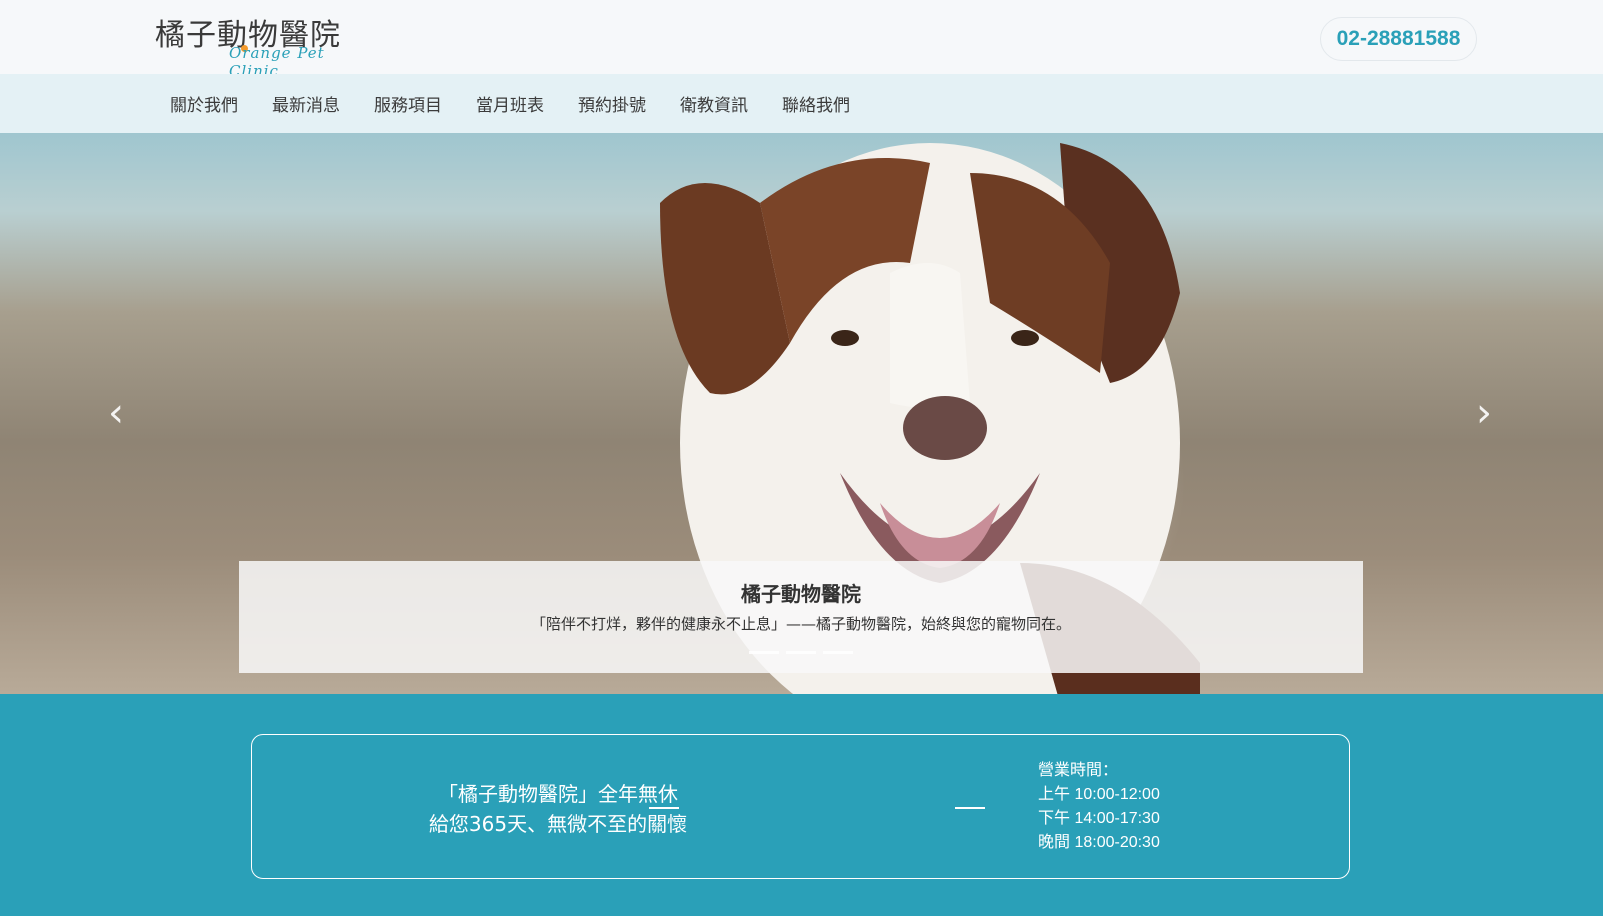 The width and height of the screenshot is (1603, 916). I want to click on nav-item-schedule: 當月班表, so click(510, 103).